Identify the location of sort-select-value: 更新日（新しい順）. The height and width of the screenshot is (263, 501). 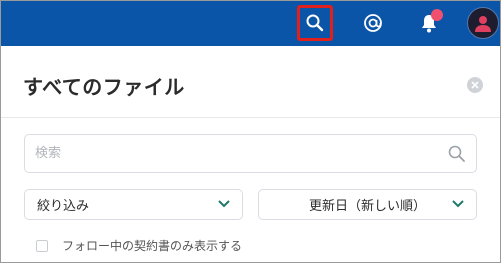
(367, 206).